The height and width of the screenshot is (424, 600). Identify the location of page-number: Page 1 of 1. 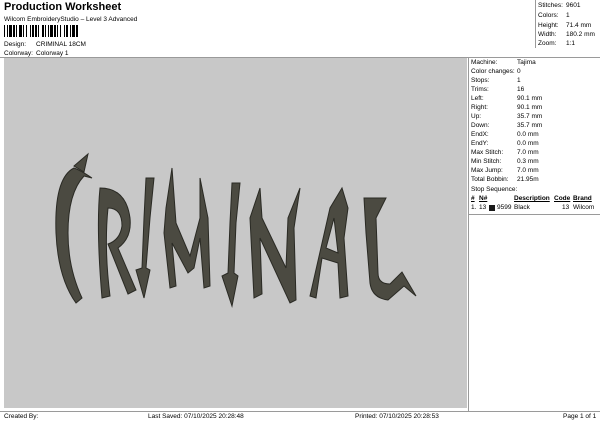
(580, 416).